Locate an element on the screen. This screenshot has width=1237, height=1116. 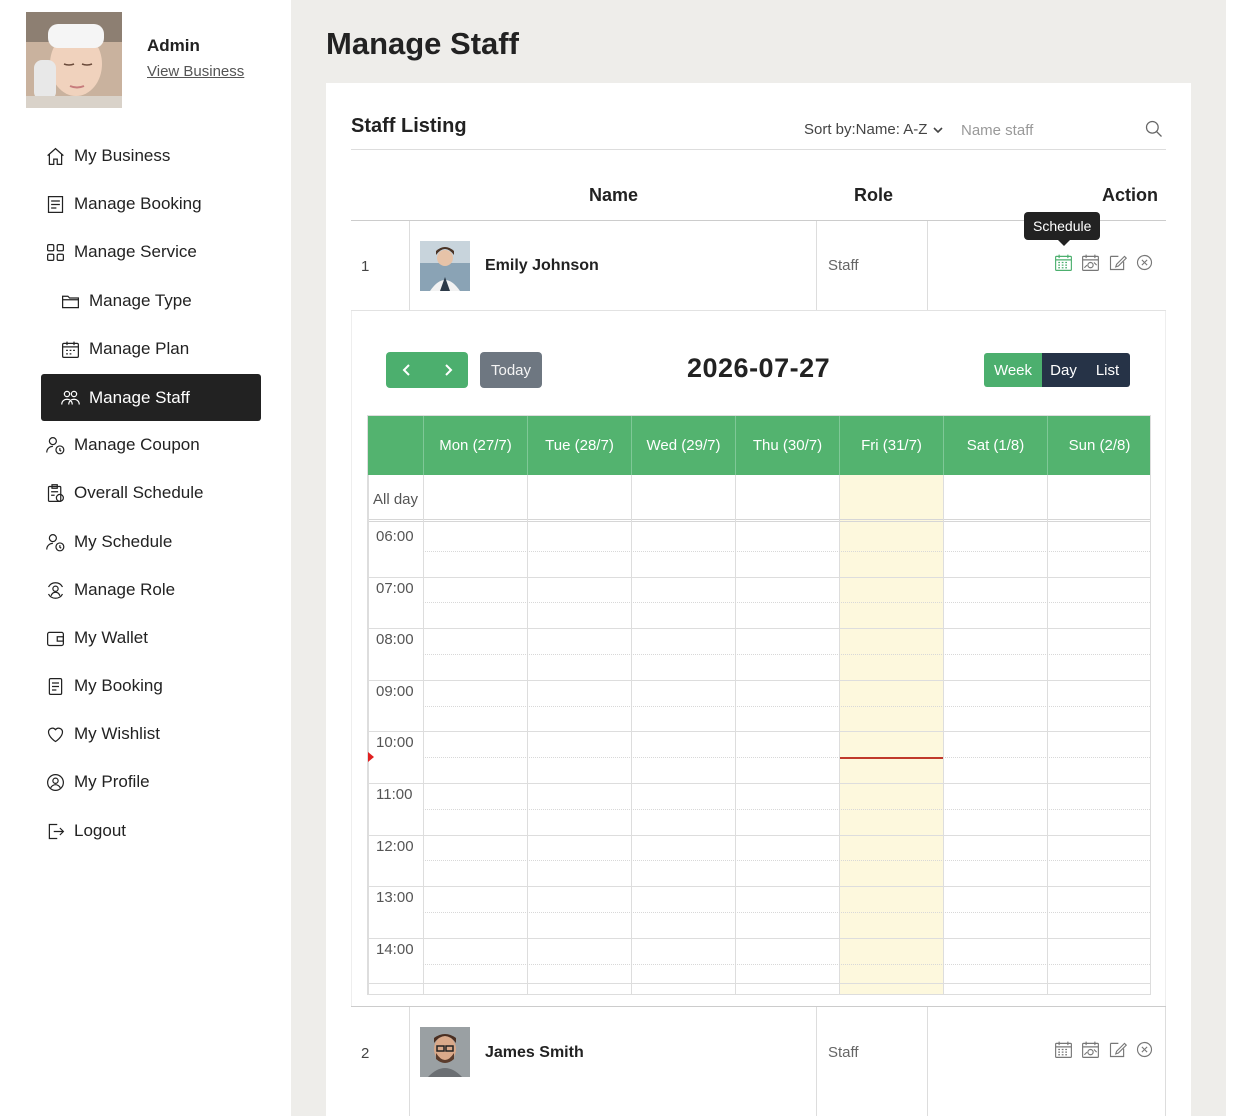
time-label: 13:00 is located at coordinates (395, 898).